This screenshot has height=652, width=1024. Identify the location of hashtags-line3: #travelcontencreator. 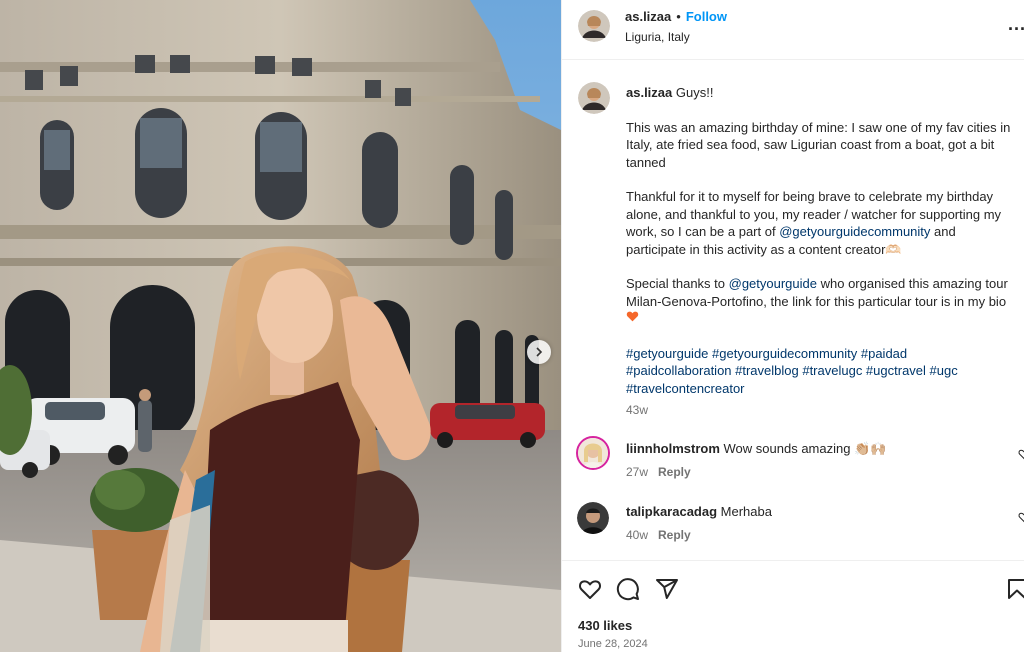
(825, 388).